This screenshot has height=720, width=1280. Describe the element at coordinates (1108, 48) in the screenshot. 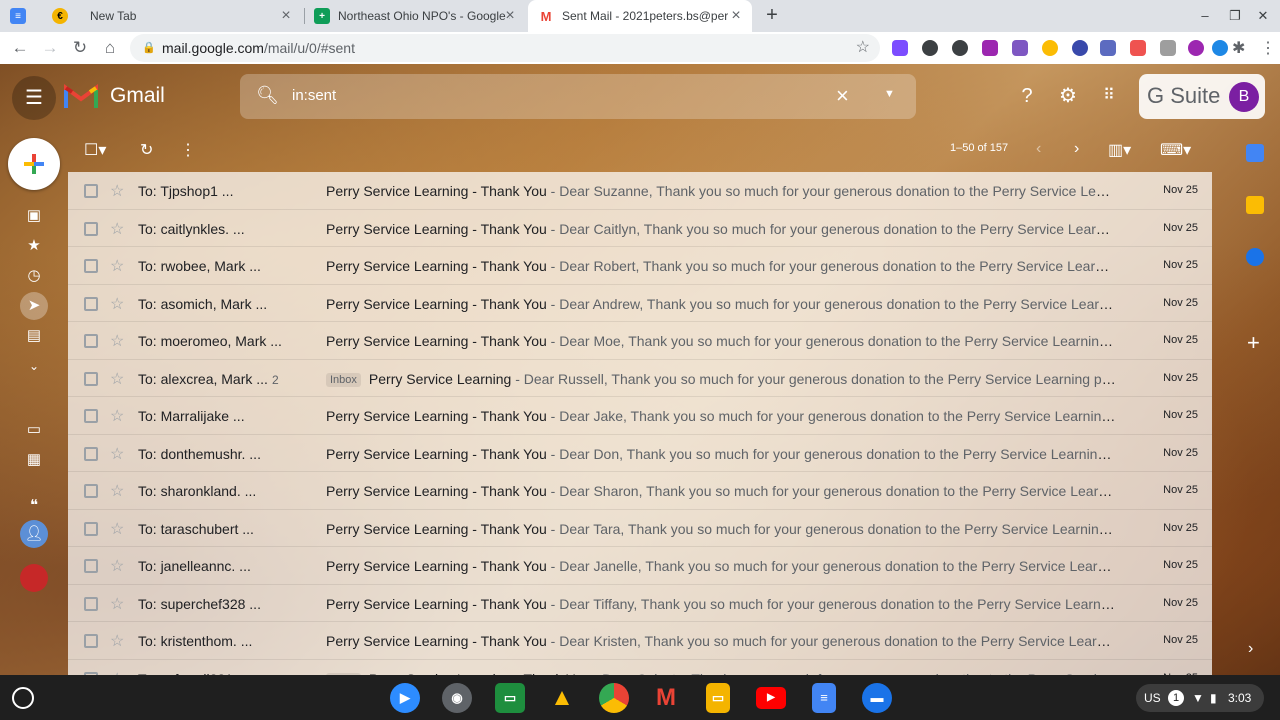

I see `extension-video-icon` at that location.